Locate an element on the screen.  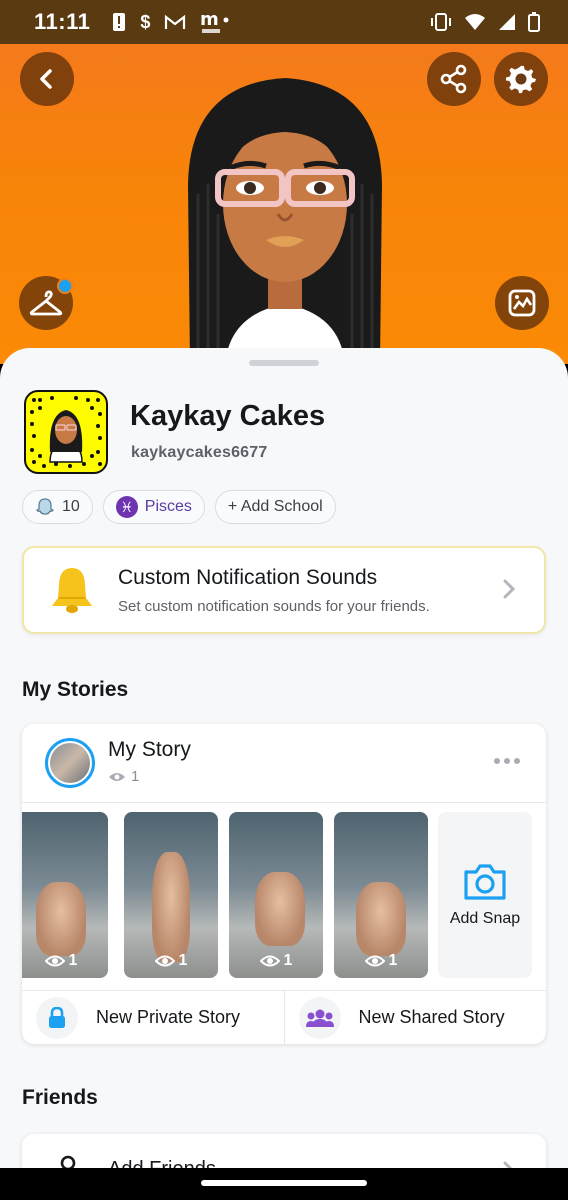
more-options-button is located at coordinates (507, 761).